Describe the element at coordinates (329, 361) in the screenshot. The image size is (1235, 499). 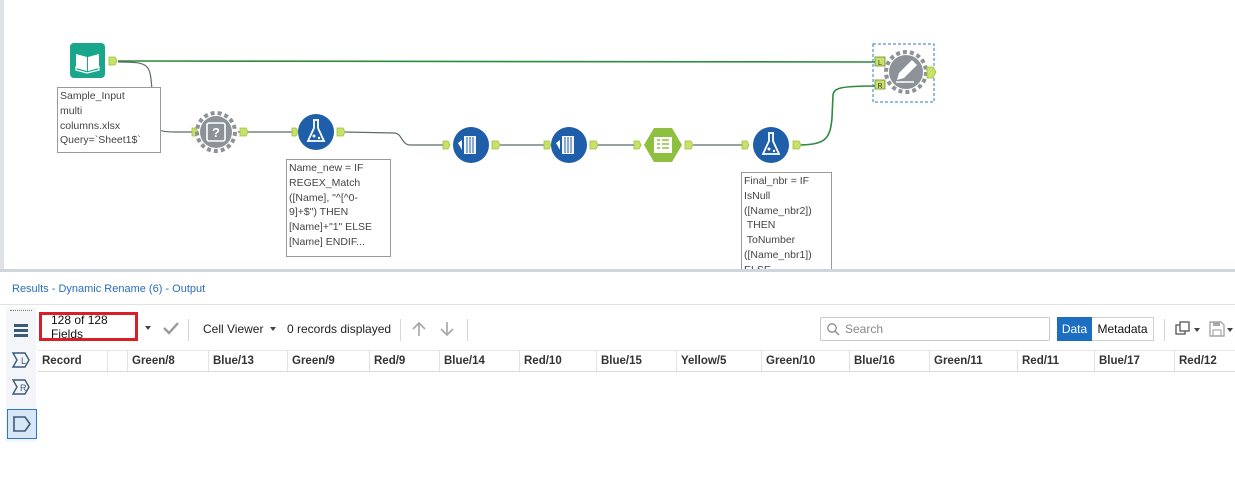
I see `column-header: Green/9` at that location.